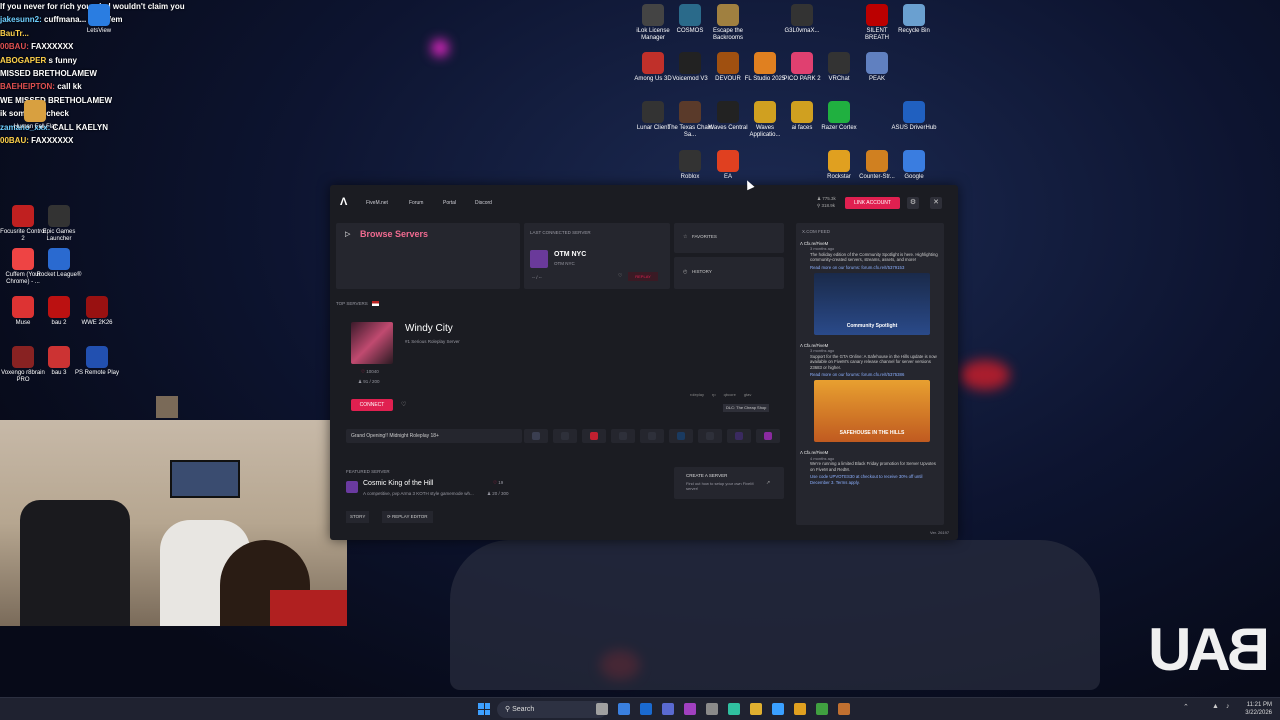  I want to click on desktop-icon-label: PEAK, so click(876, 79).